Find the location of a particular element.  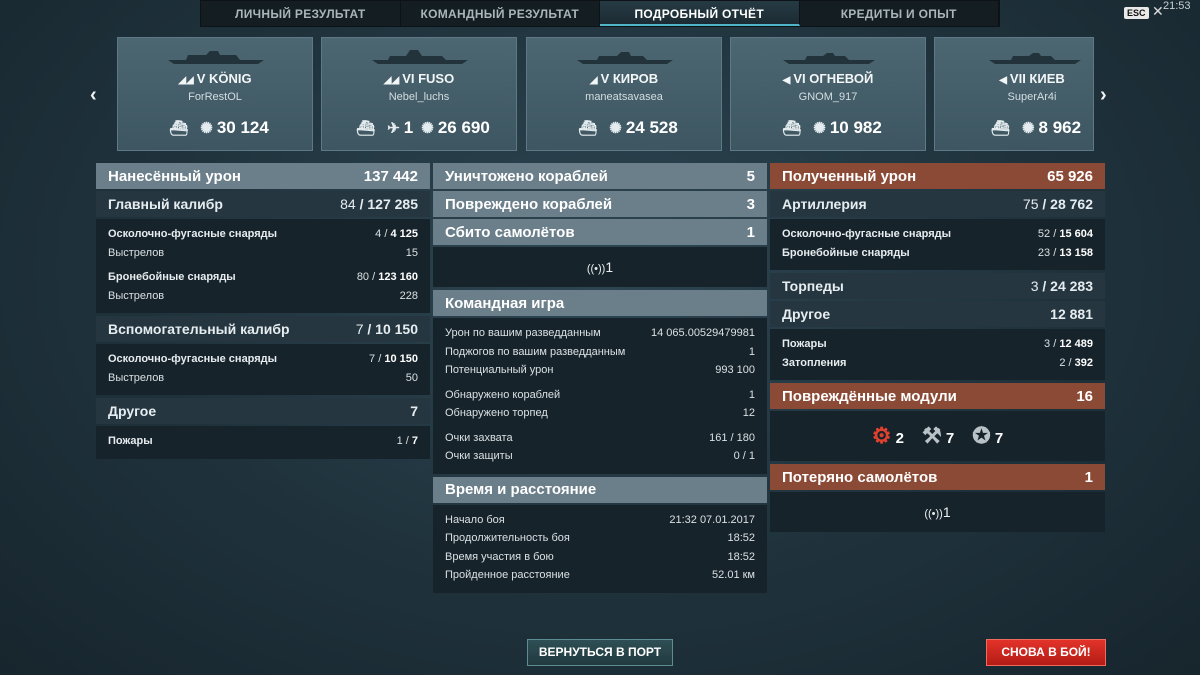

ship-card: ◀ VI ОГНЕВОЙ GNOM_917 ⛴ ✺ 10 982 is located at coordinates (828, 94).